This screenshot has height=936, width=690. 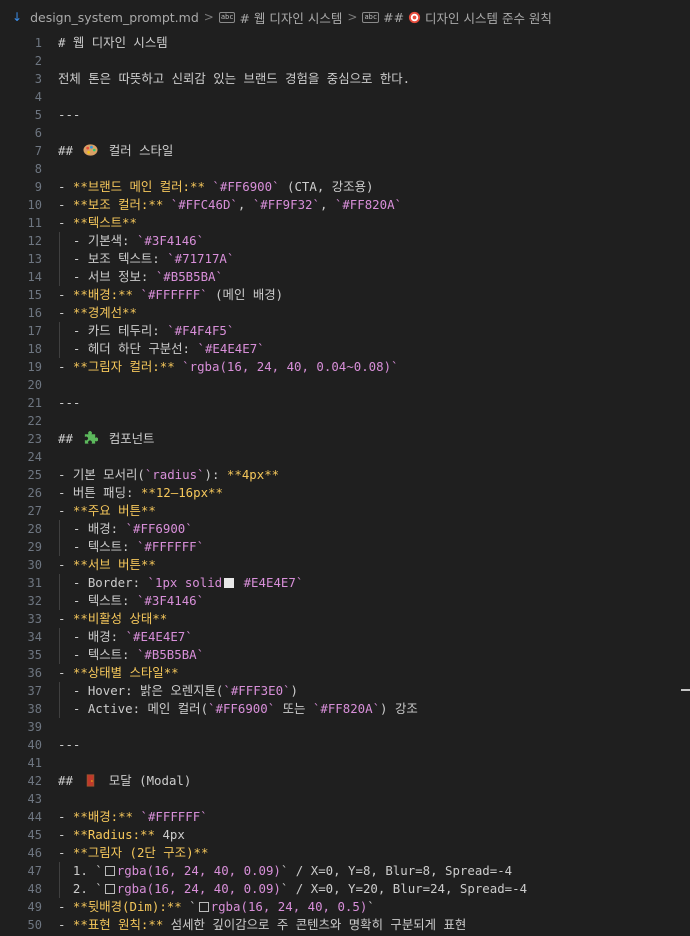 I want to click on code-line: 21 ---, so click(x=345, y=403).